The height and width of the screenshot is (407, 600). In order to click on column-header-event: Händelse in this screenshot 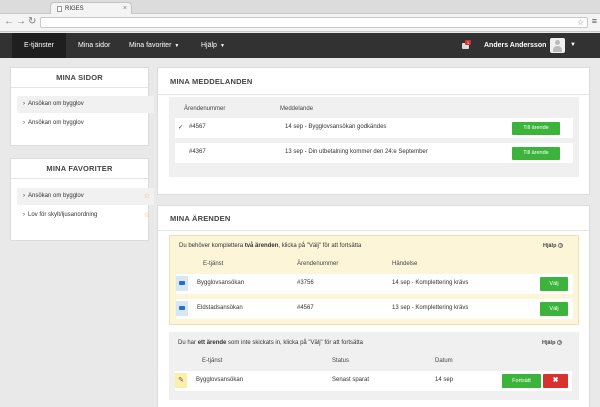, I will do `click(405, 264)`.